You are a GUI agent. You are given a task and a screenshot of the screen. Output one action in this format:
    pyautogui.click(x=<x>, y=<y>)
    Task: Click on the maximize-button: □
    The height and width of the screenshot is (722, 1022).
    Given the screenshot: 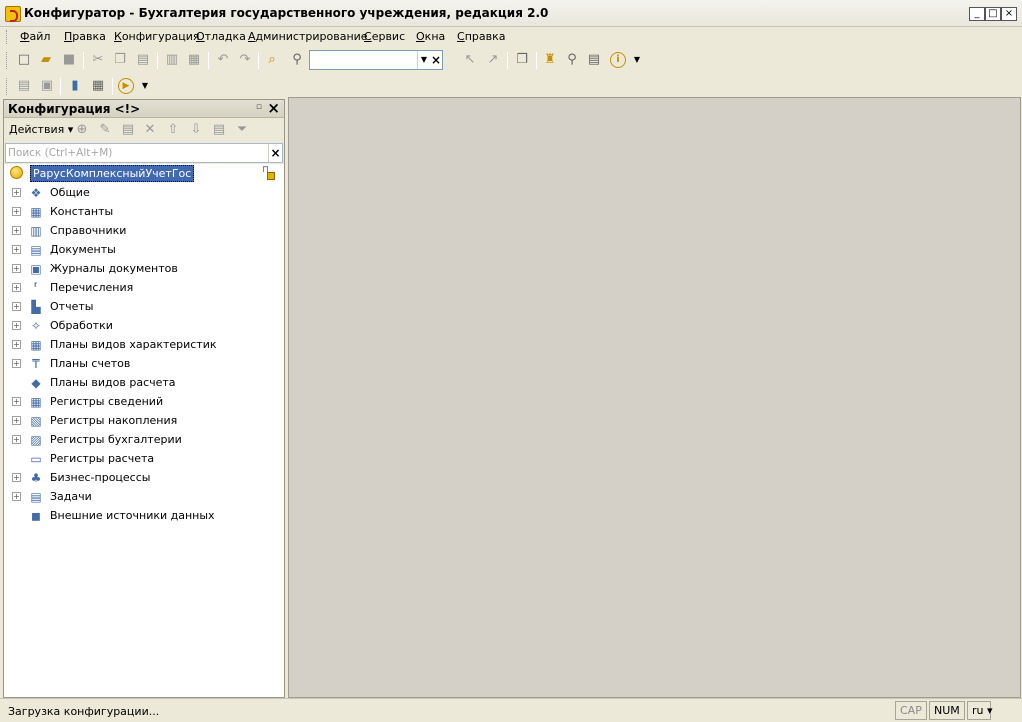 What is the action you would take?
    pyautogui.click(x=993, y=14)
    